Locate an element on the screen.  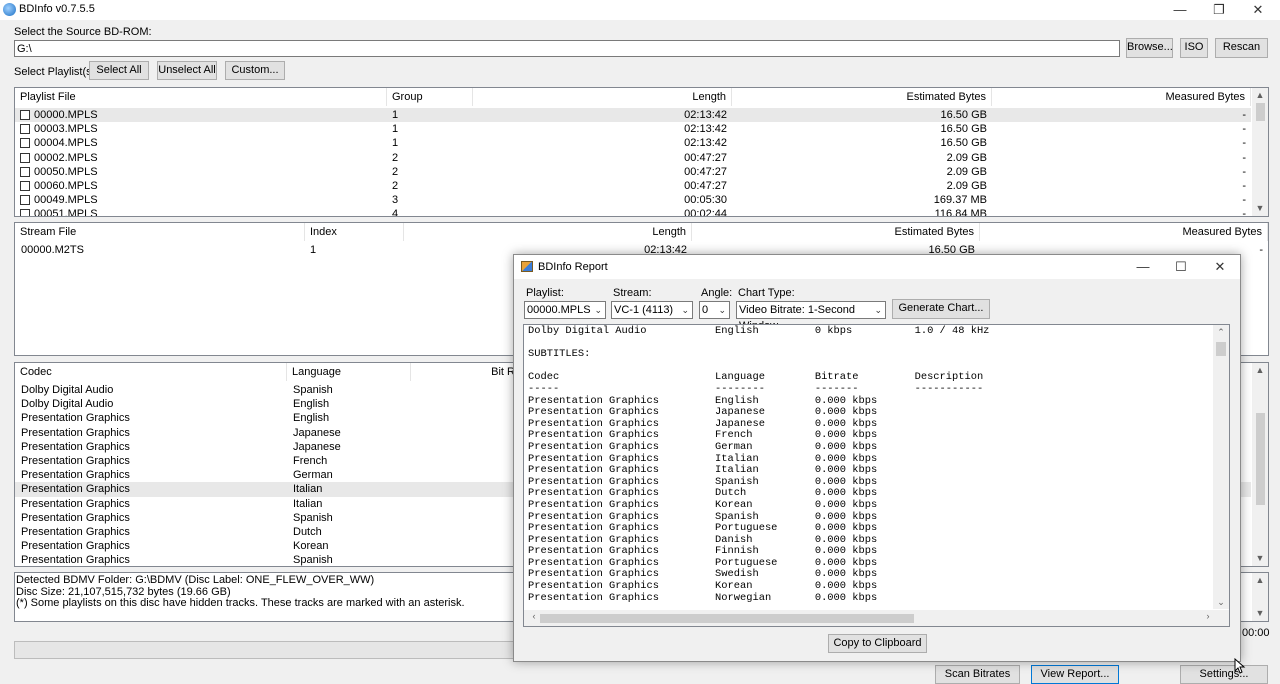
playlist-est-bytes: 116.84 MB is located at coordinates (960, 212).